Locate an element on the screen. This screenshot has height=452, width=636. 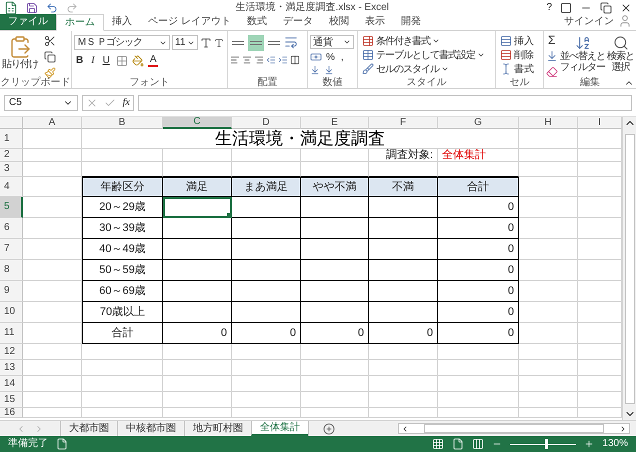
restore-icon is located at coordinates (606, 8).